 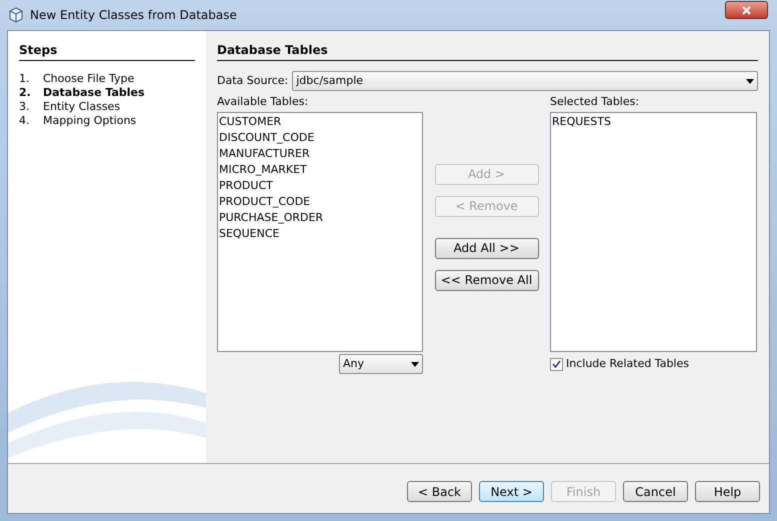 I want to click on checkbox, so click(x=556, y=364).